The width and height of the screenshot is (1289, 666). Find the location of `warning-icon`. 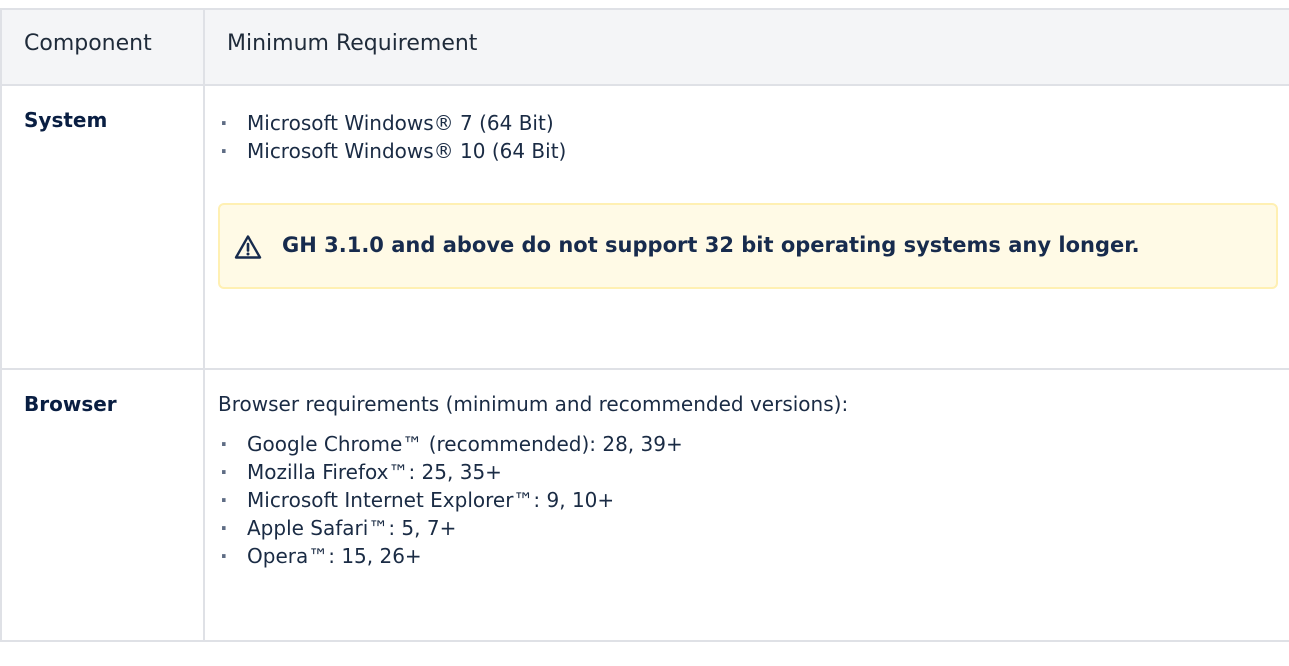

warning-icon is located at coordinates (248, 247).